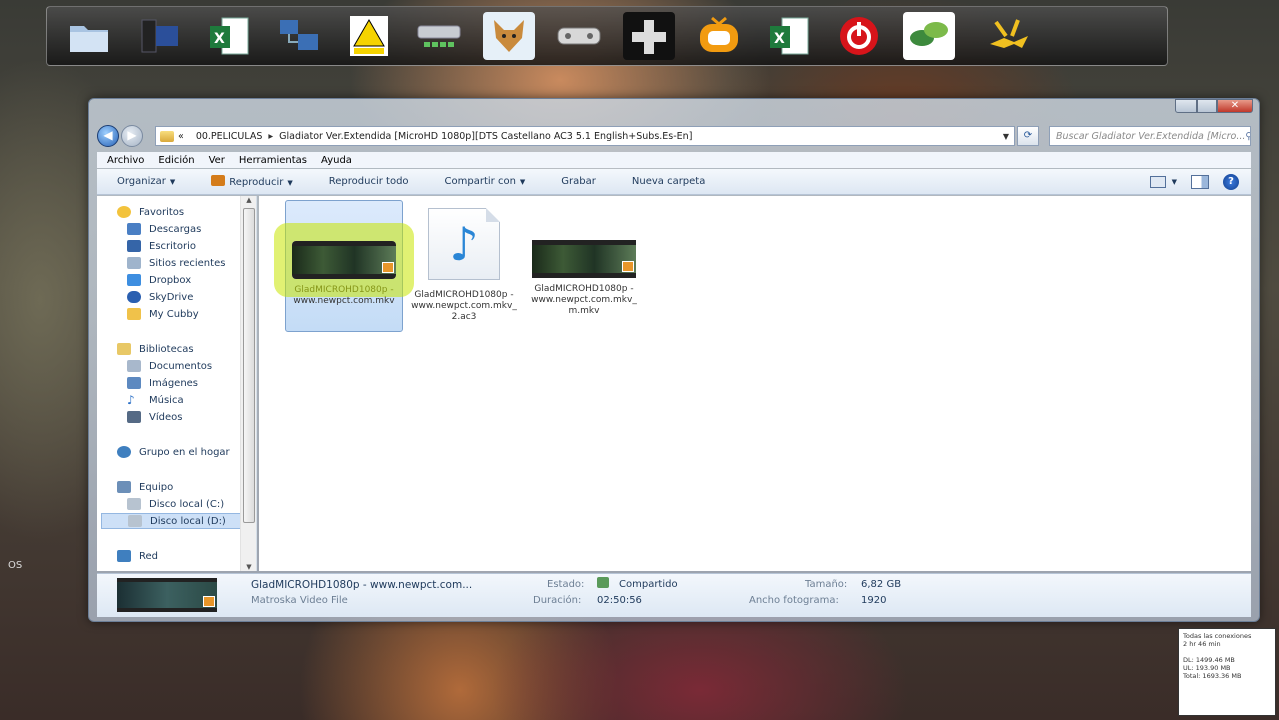 This screenshot has width=1279, height=720. Describe the element at coordinates (1200, 182) in the screenshot. I see `preview-pane-icon` at that location.